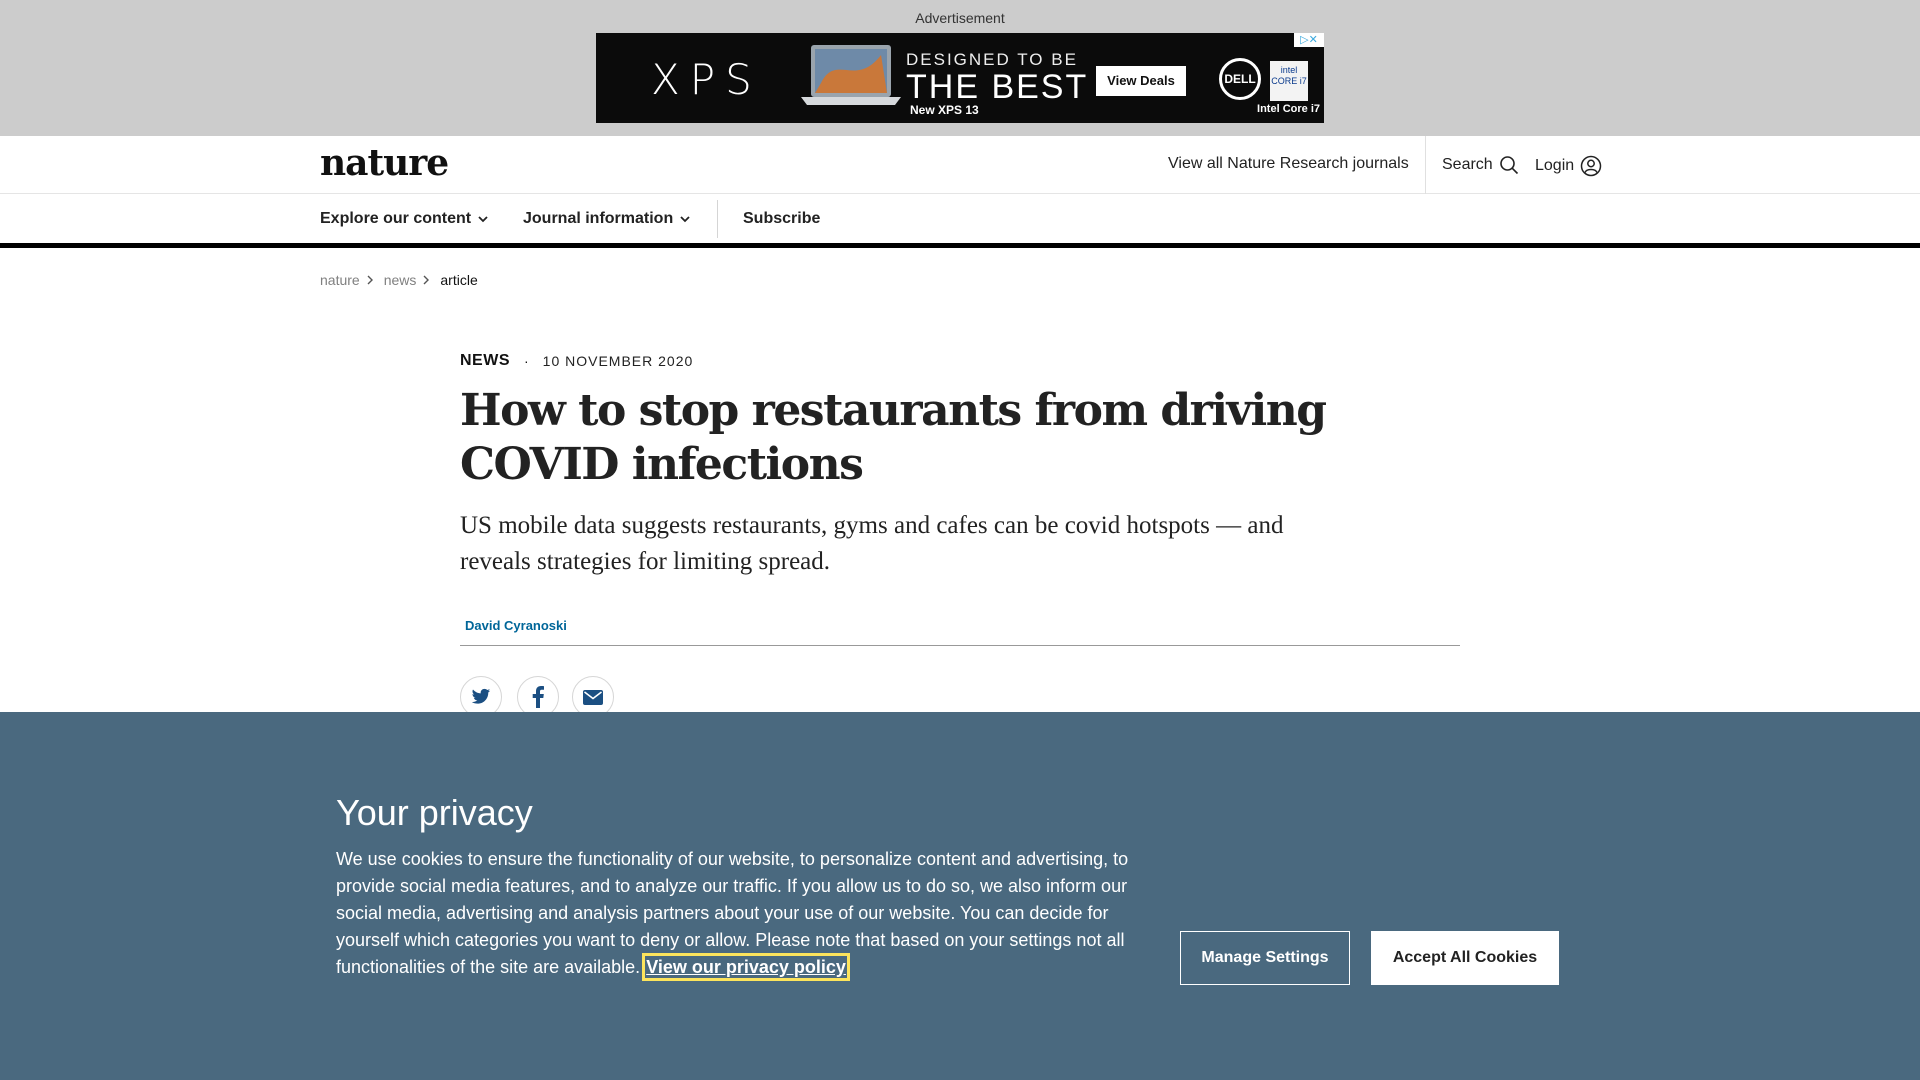 Image resolution: width=1920 pixels, height=1080 pixels. I want to click on ad-brand: XPS, so click(706, 79).